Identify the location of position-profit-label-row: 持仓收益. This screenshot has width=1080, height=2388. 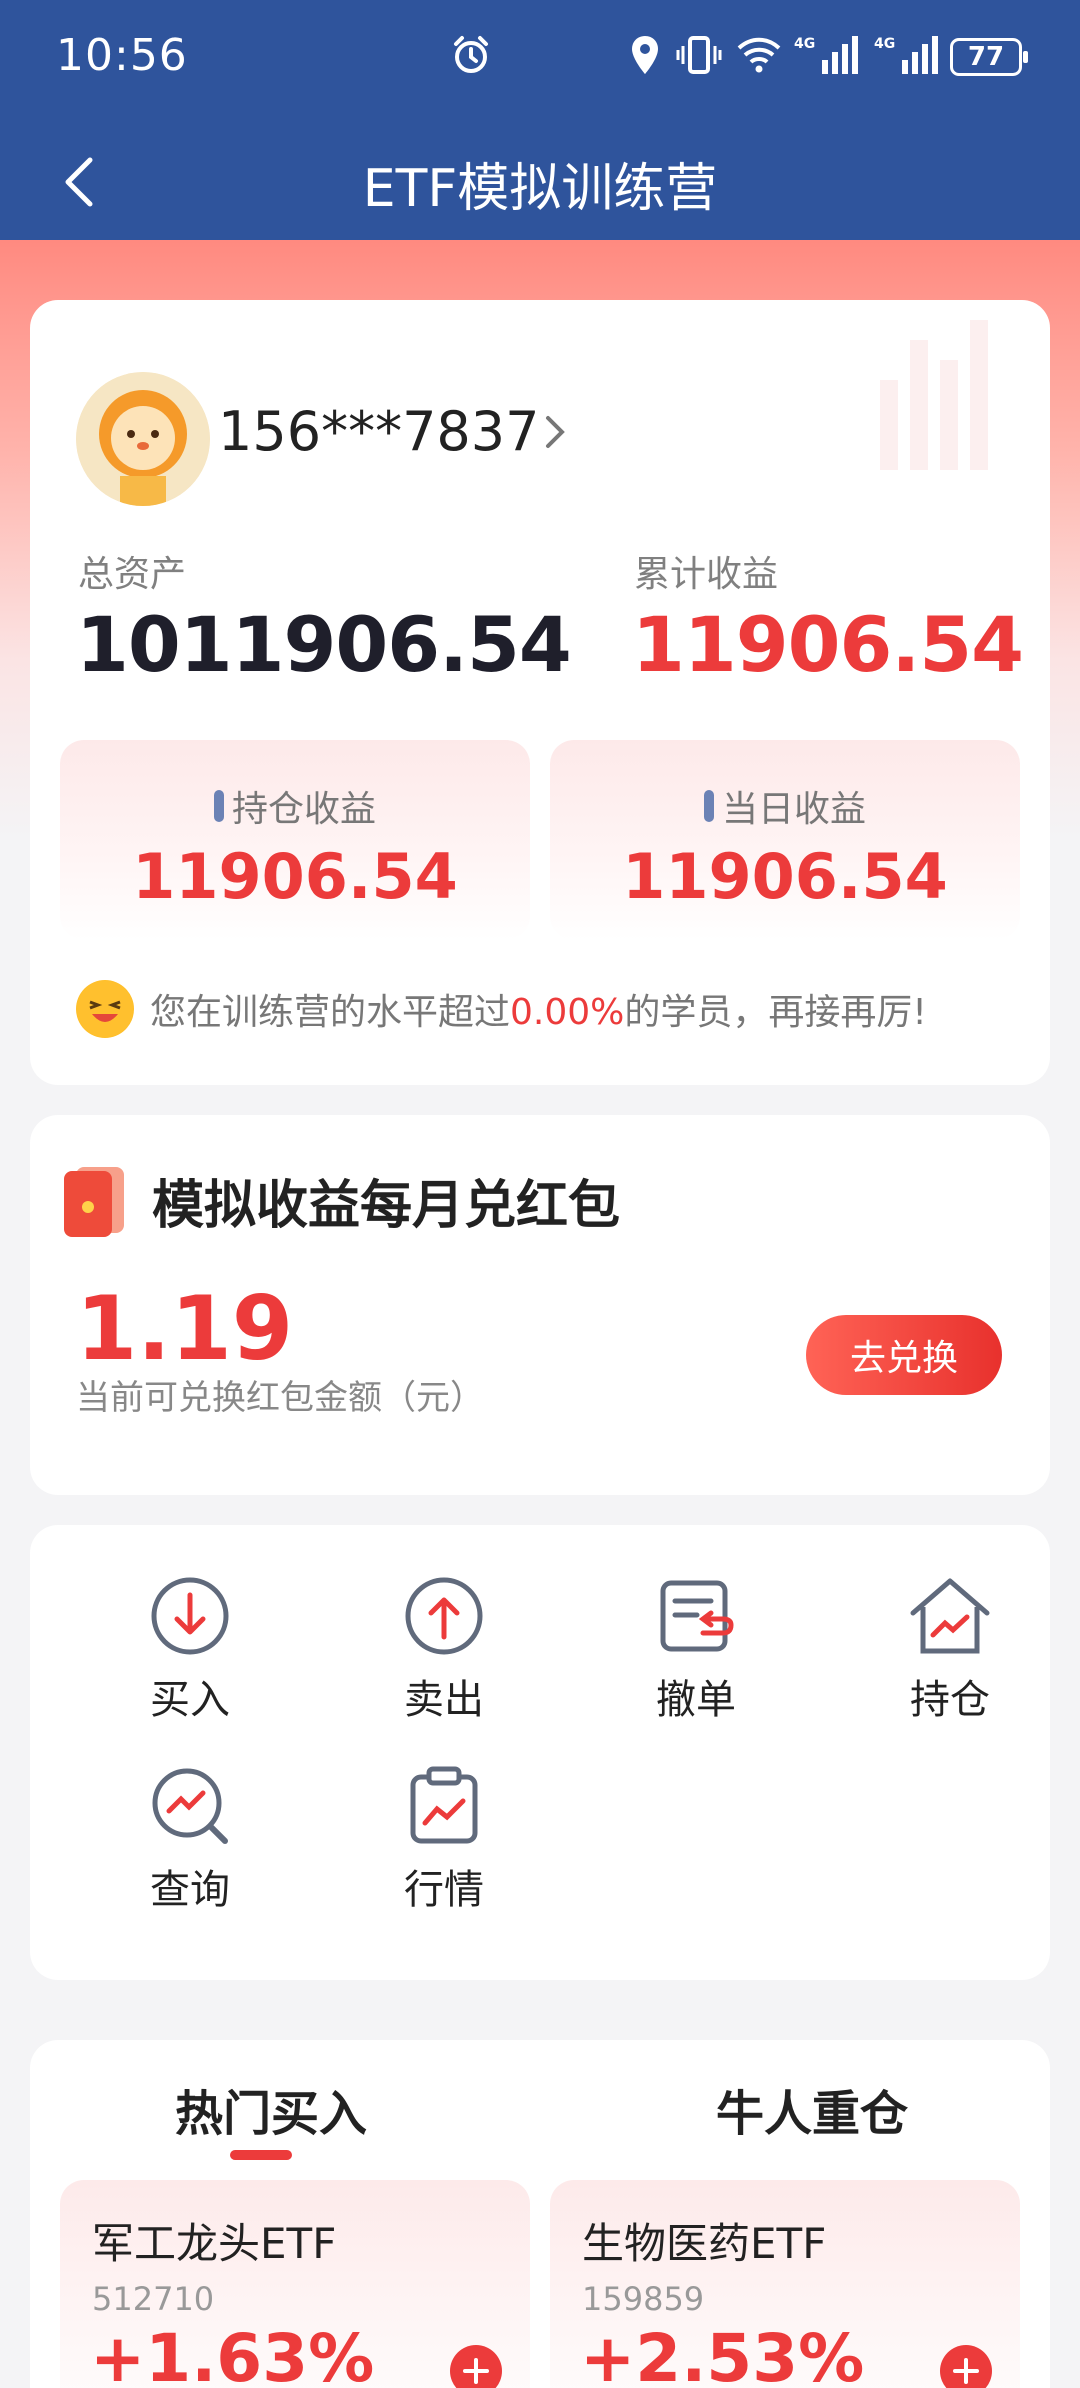
(295, 806).